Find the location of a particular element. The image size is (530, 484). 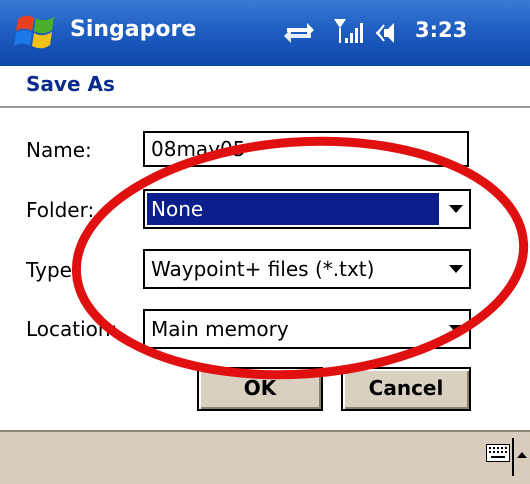

type-value: Waypoint+ files (*.txt) is located at coordinates (263, 269).